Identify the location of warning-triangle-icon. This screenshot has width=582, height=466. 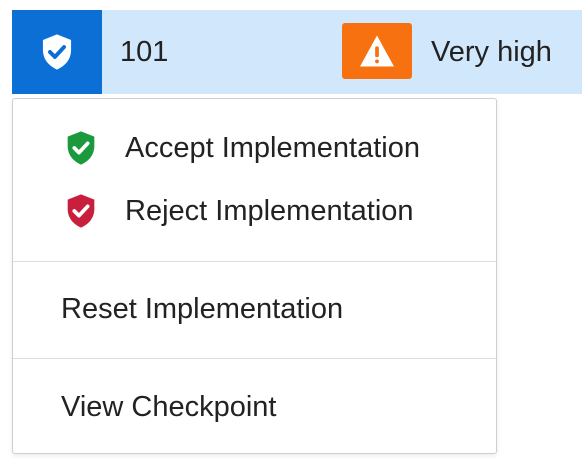
(377, 51).